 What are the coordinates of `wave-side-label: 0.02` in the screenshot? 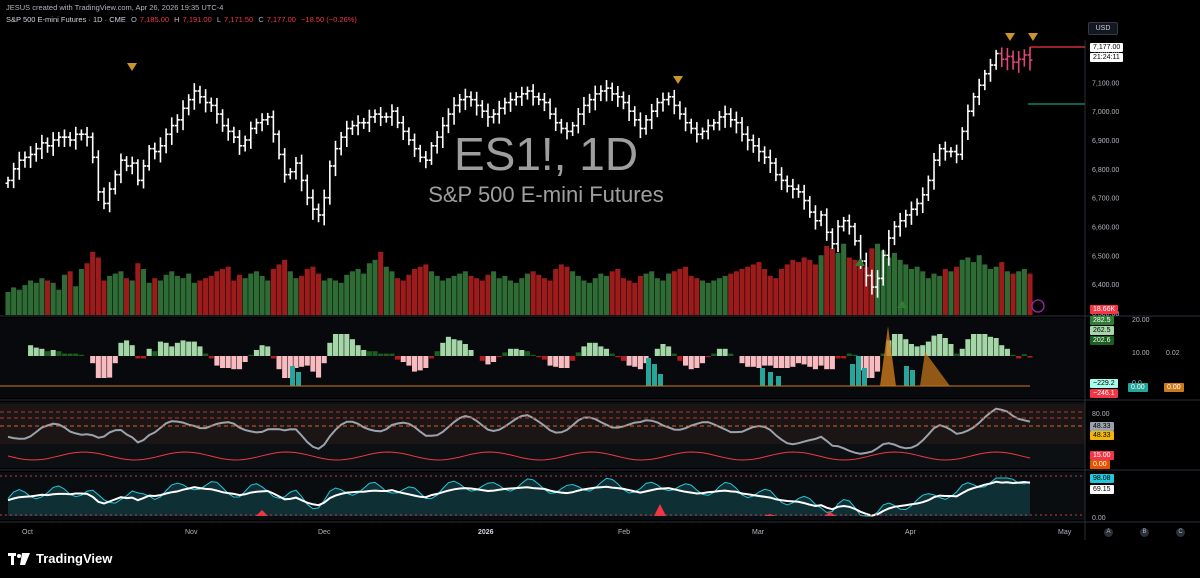 It's located at (1173, 353).